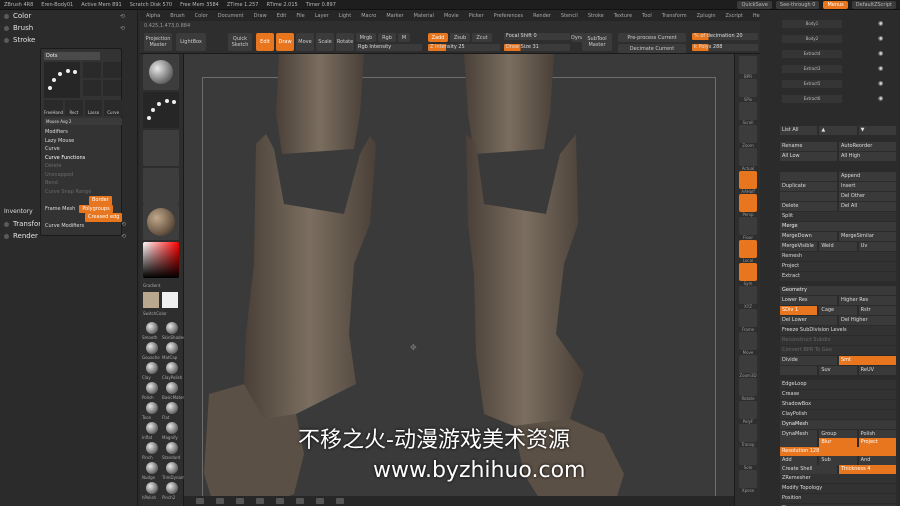 The height and width of the screenshot is (506, 900). I want to click on mergesimilar-button: MergeSimilar, so click(867, 236).